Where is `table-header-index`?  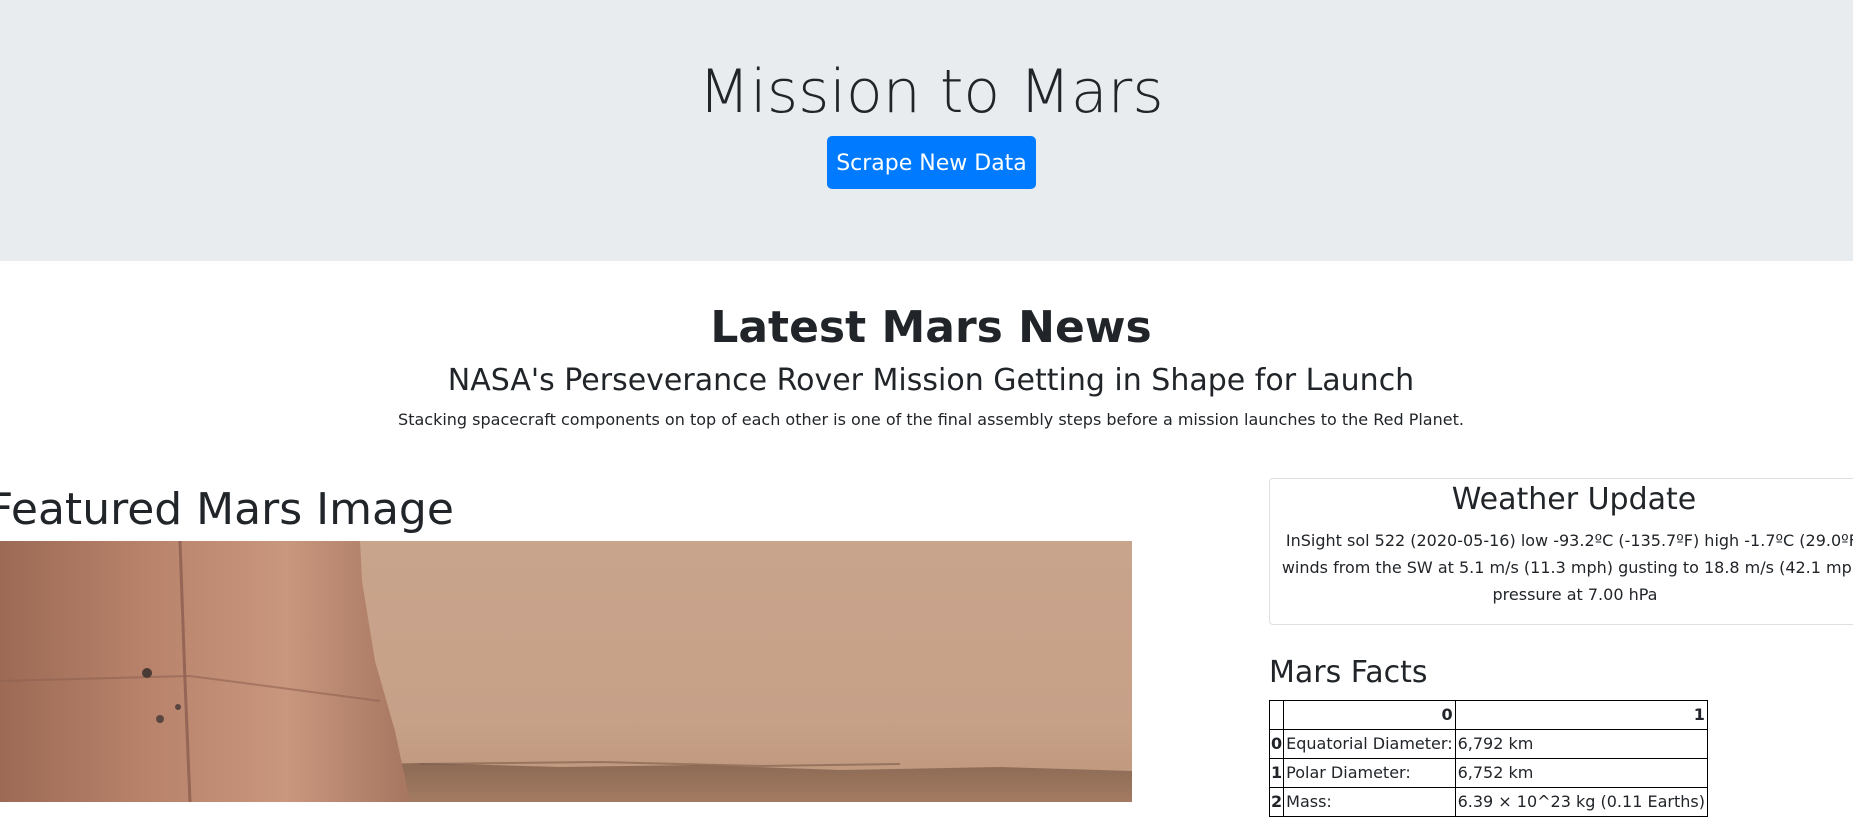 table-header-index is located at coordinates (1276, 715).